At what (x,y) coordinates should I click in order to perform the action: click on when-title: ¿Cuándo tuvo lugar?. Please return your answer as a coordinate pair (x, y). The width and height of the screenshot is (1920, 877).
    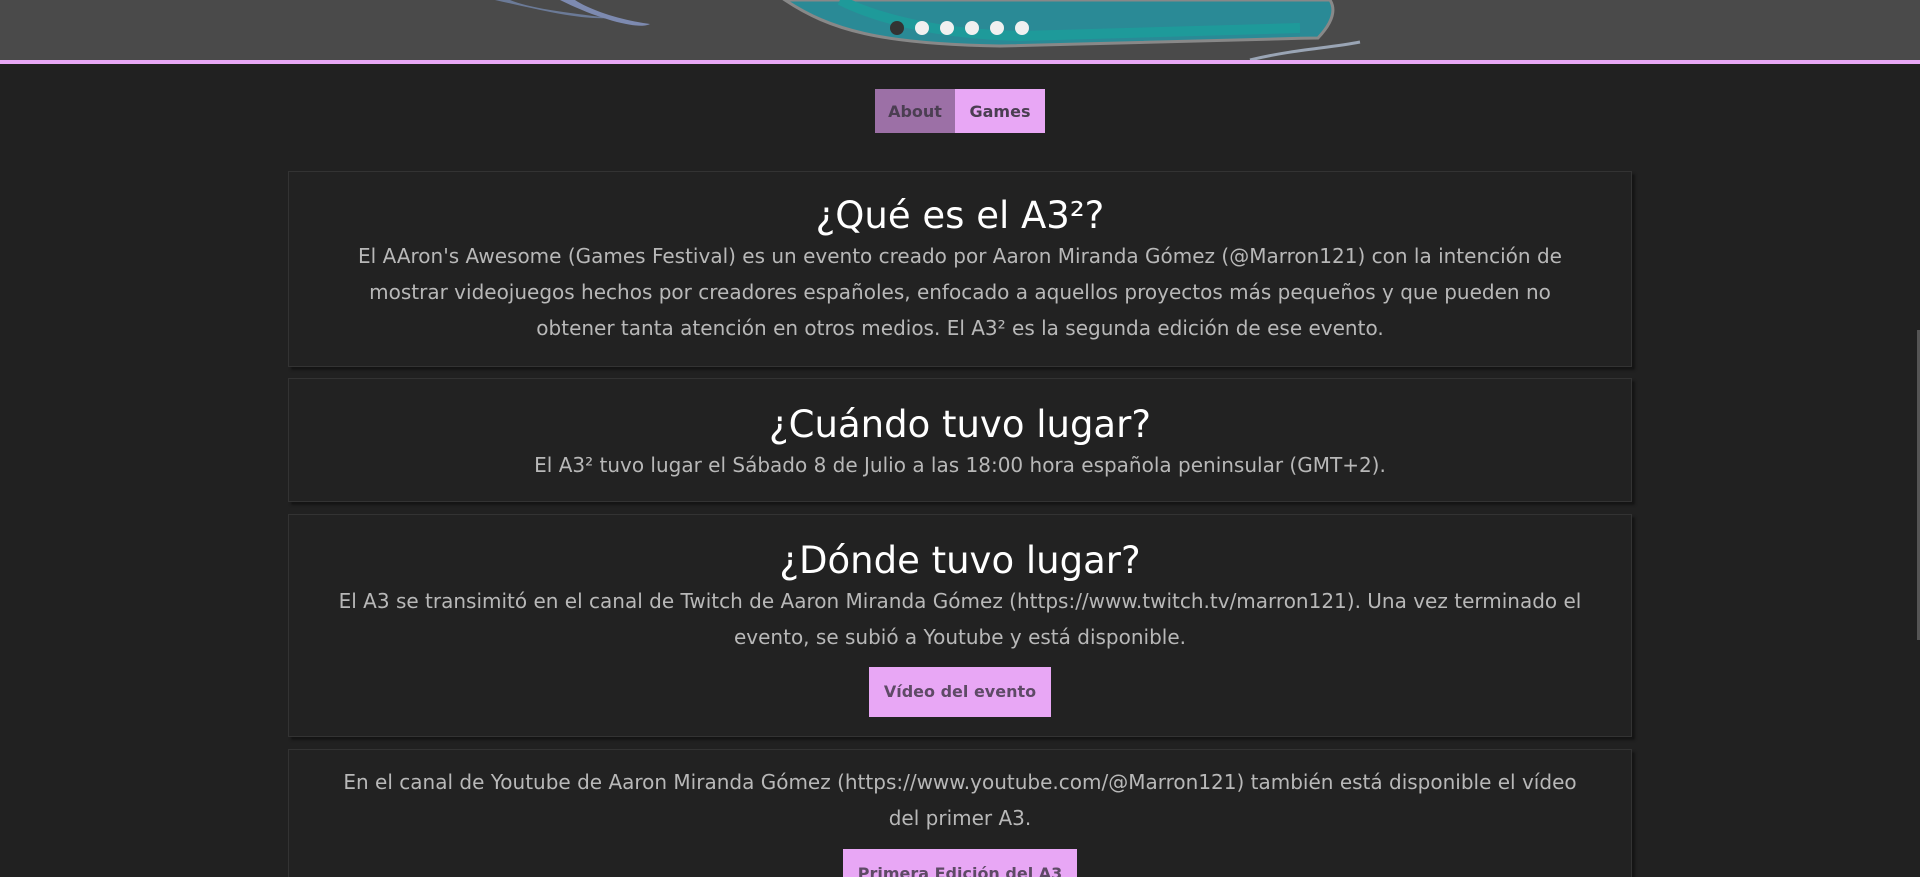
    Looking at the image, I should click on (960, 424).